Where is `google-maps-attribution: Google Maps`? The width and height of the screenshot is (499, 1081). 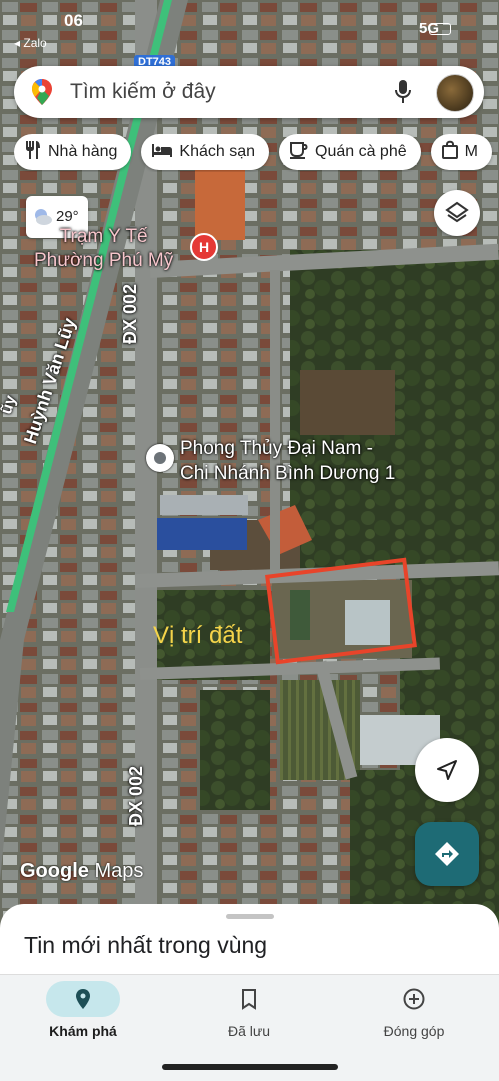 google-maps-attribution: Google Maps is located at coordinates (82, 871).